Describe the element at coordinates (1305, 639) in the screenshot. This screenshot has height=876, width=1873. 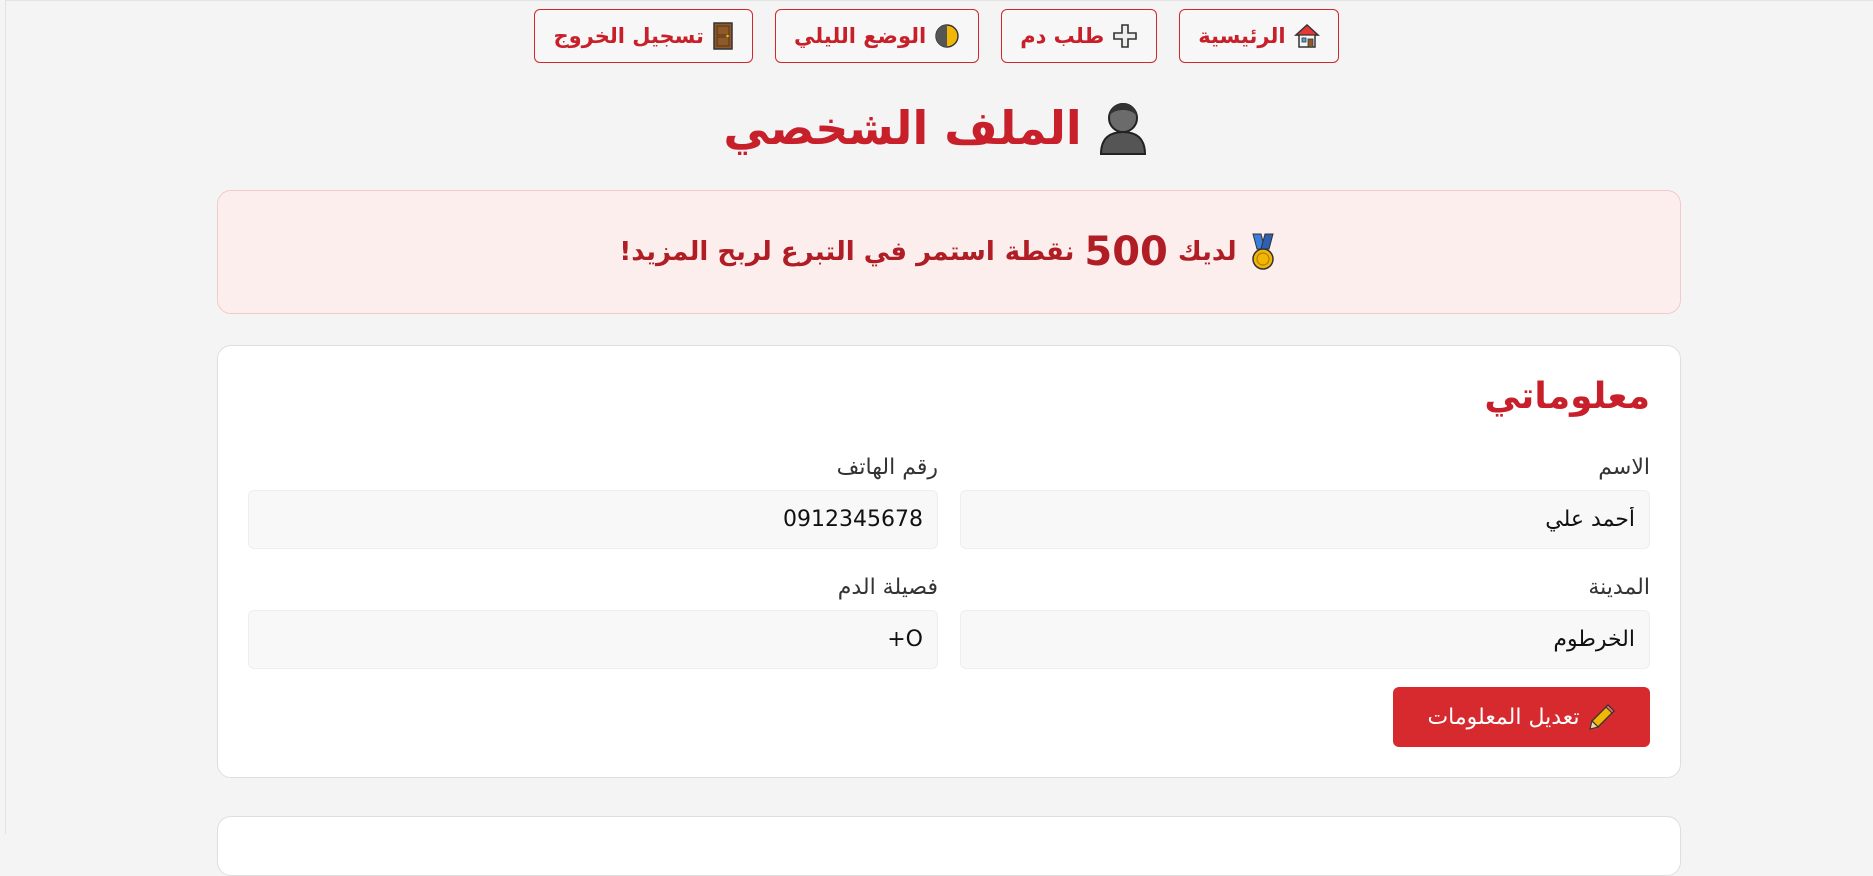
I see `city-field` at that location.